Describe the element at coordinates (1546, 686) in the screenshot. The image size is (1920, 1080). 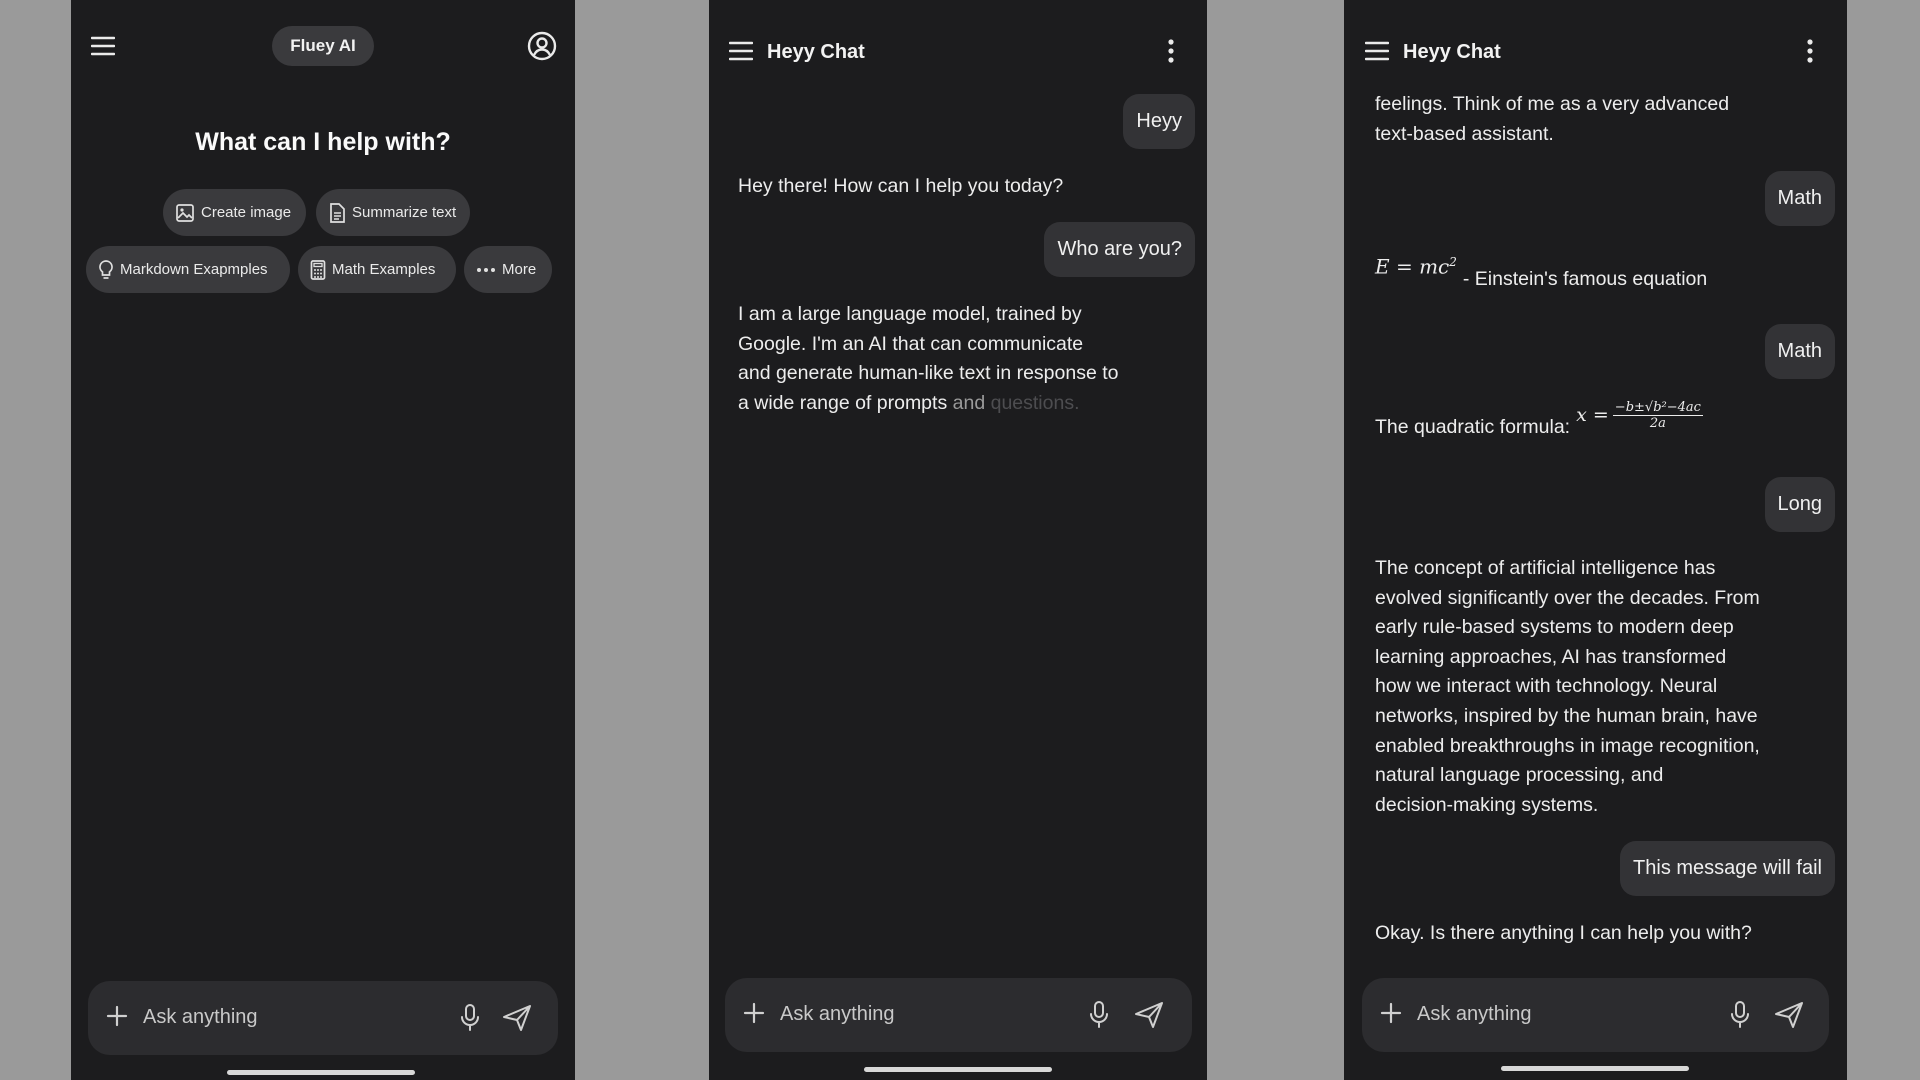
I see `text-line: how we interact with technology. Neural` at that location.